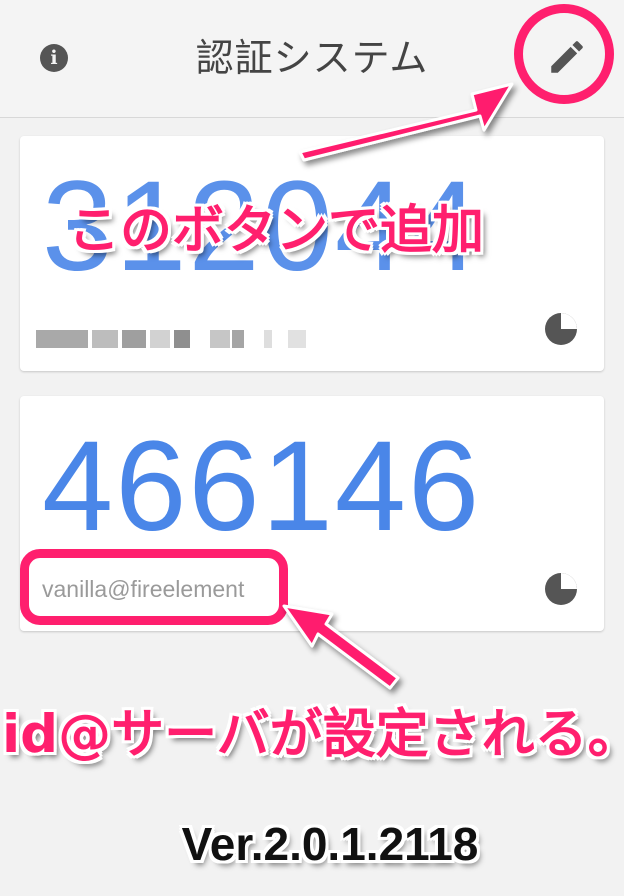  I want to click on info-icon: i, so click(54, 58).